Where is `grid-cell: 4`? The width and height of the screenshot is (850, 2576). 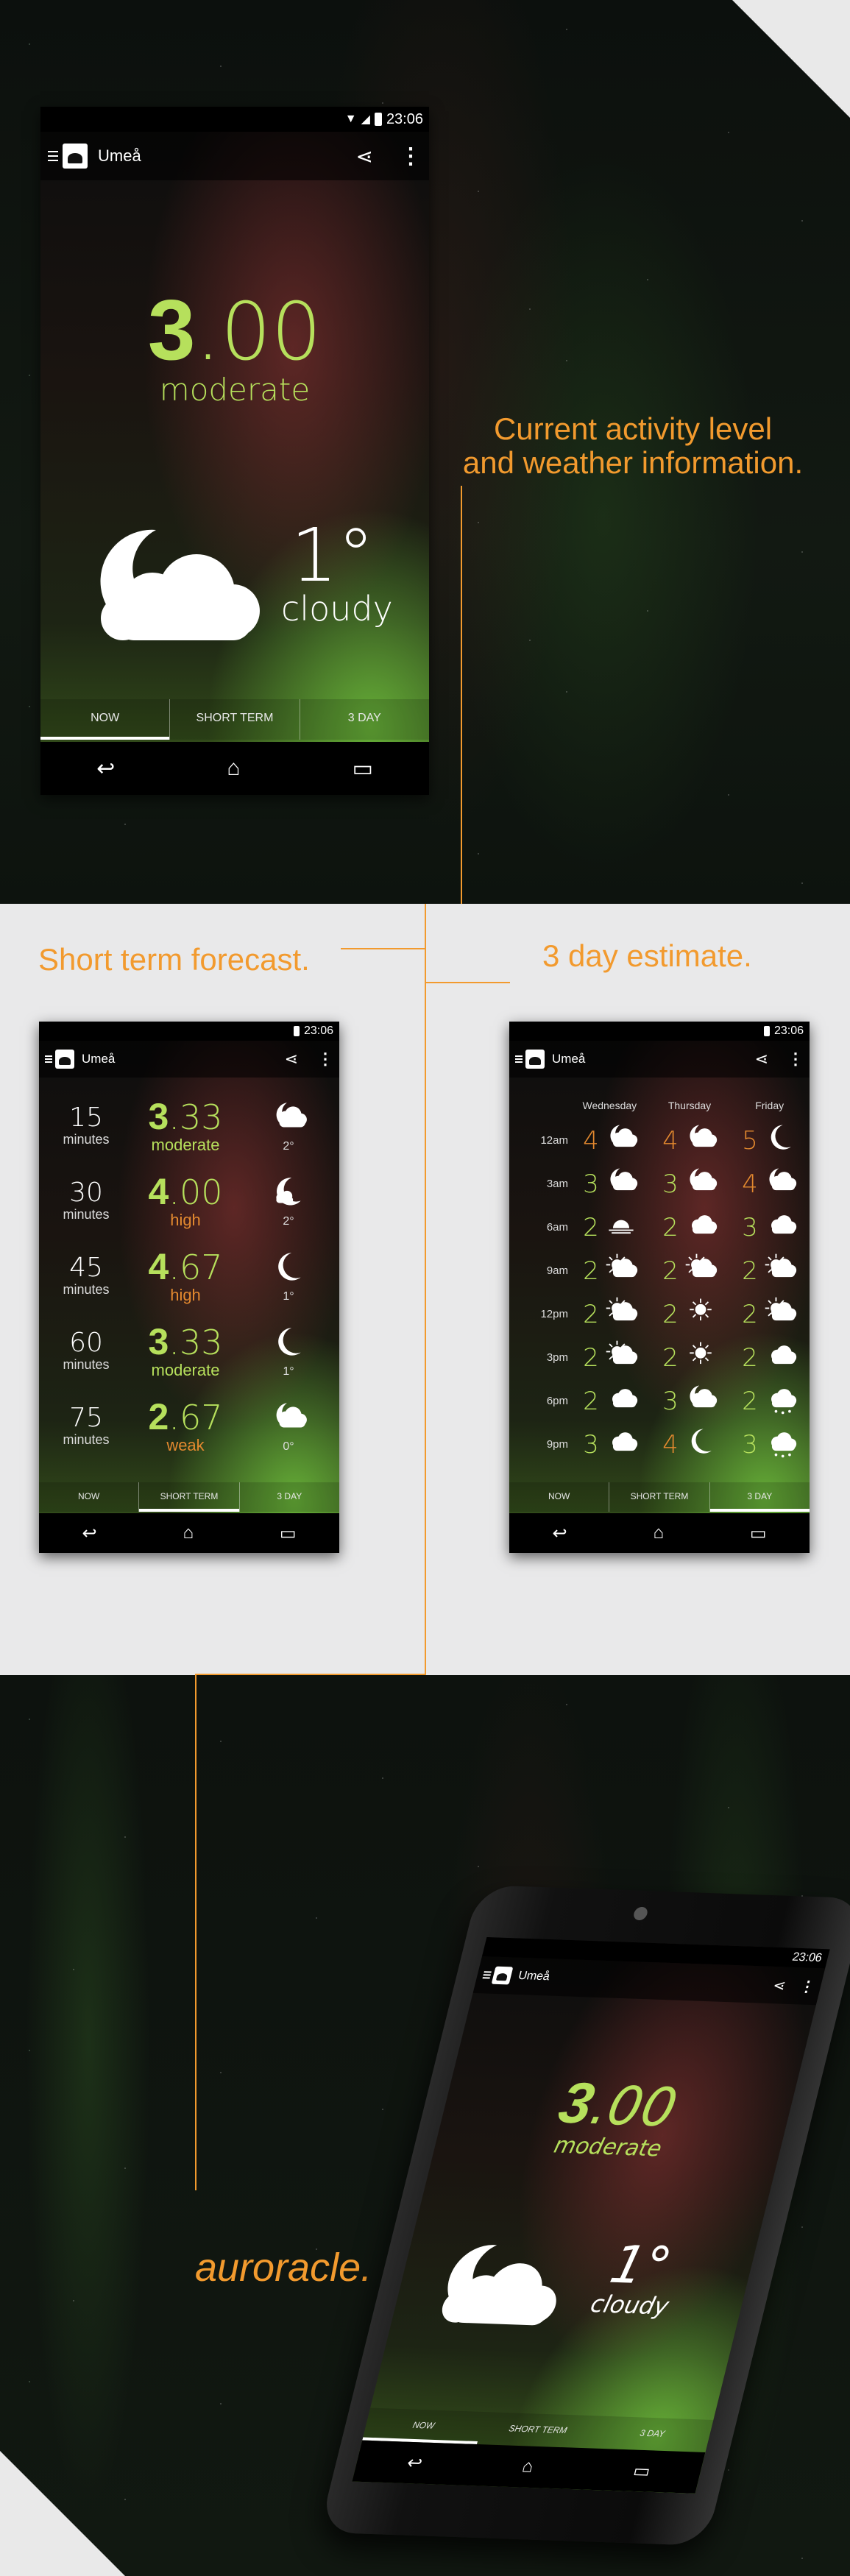 grid-cell: 4 is located at coordinates (690, 1140).